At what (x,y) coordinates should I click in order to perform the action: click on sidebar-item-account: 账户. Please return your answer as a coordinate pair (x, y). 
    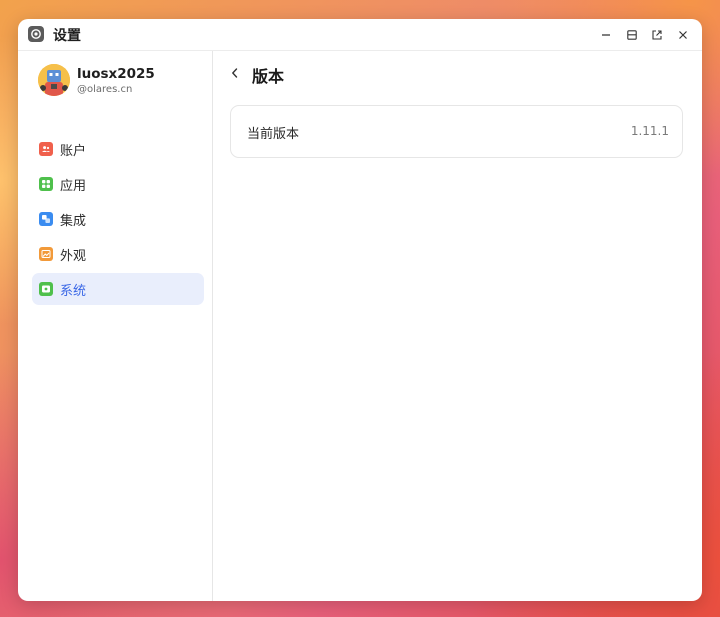
    Looking at the image, I should click on (118, 149).